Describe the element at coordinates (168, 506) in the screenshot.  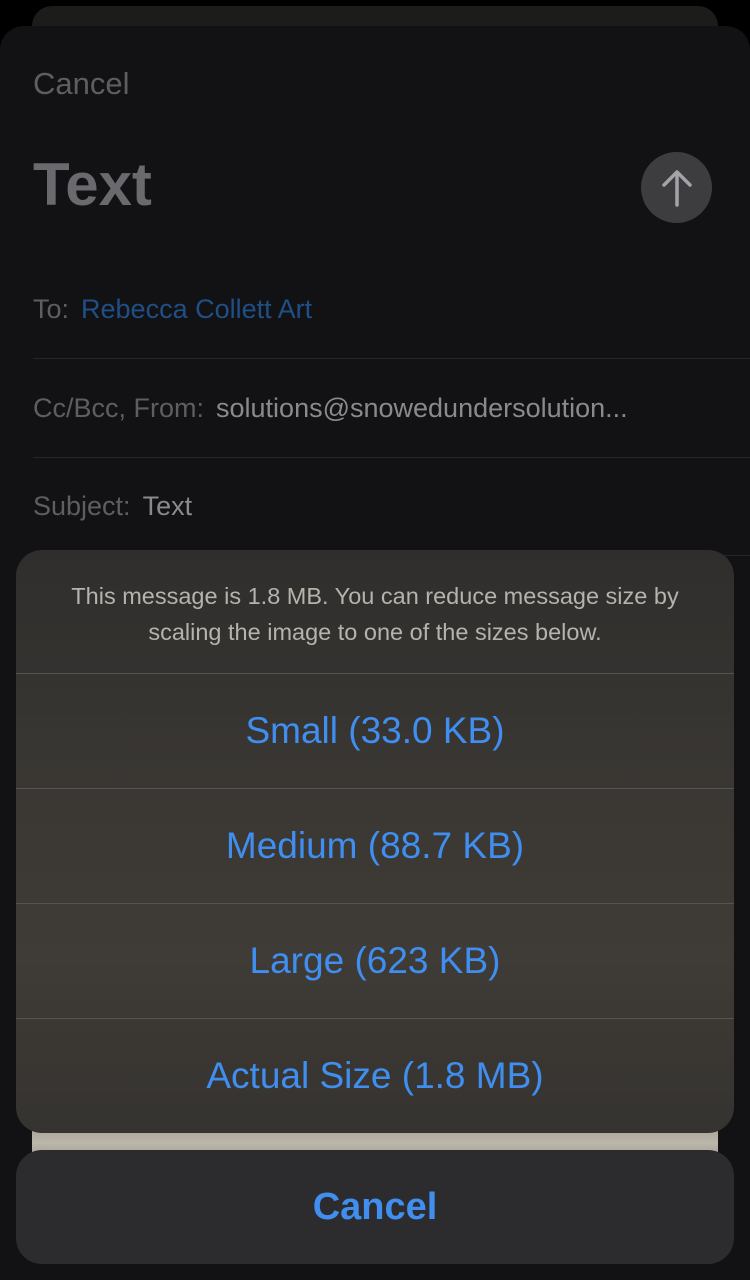
I see `subject-input: Text` at that location.